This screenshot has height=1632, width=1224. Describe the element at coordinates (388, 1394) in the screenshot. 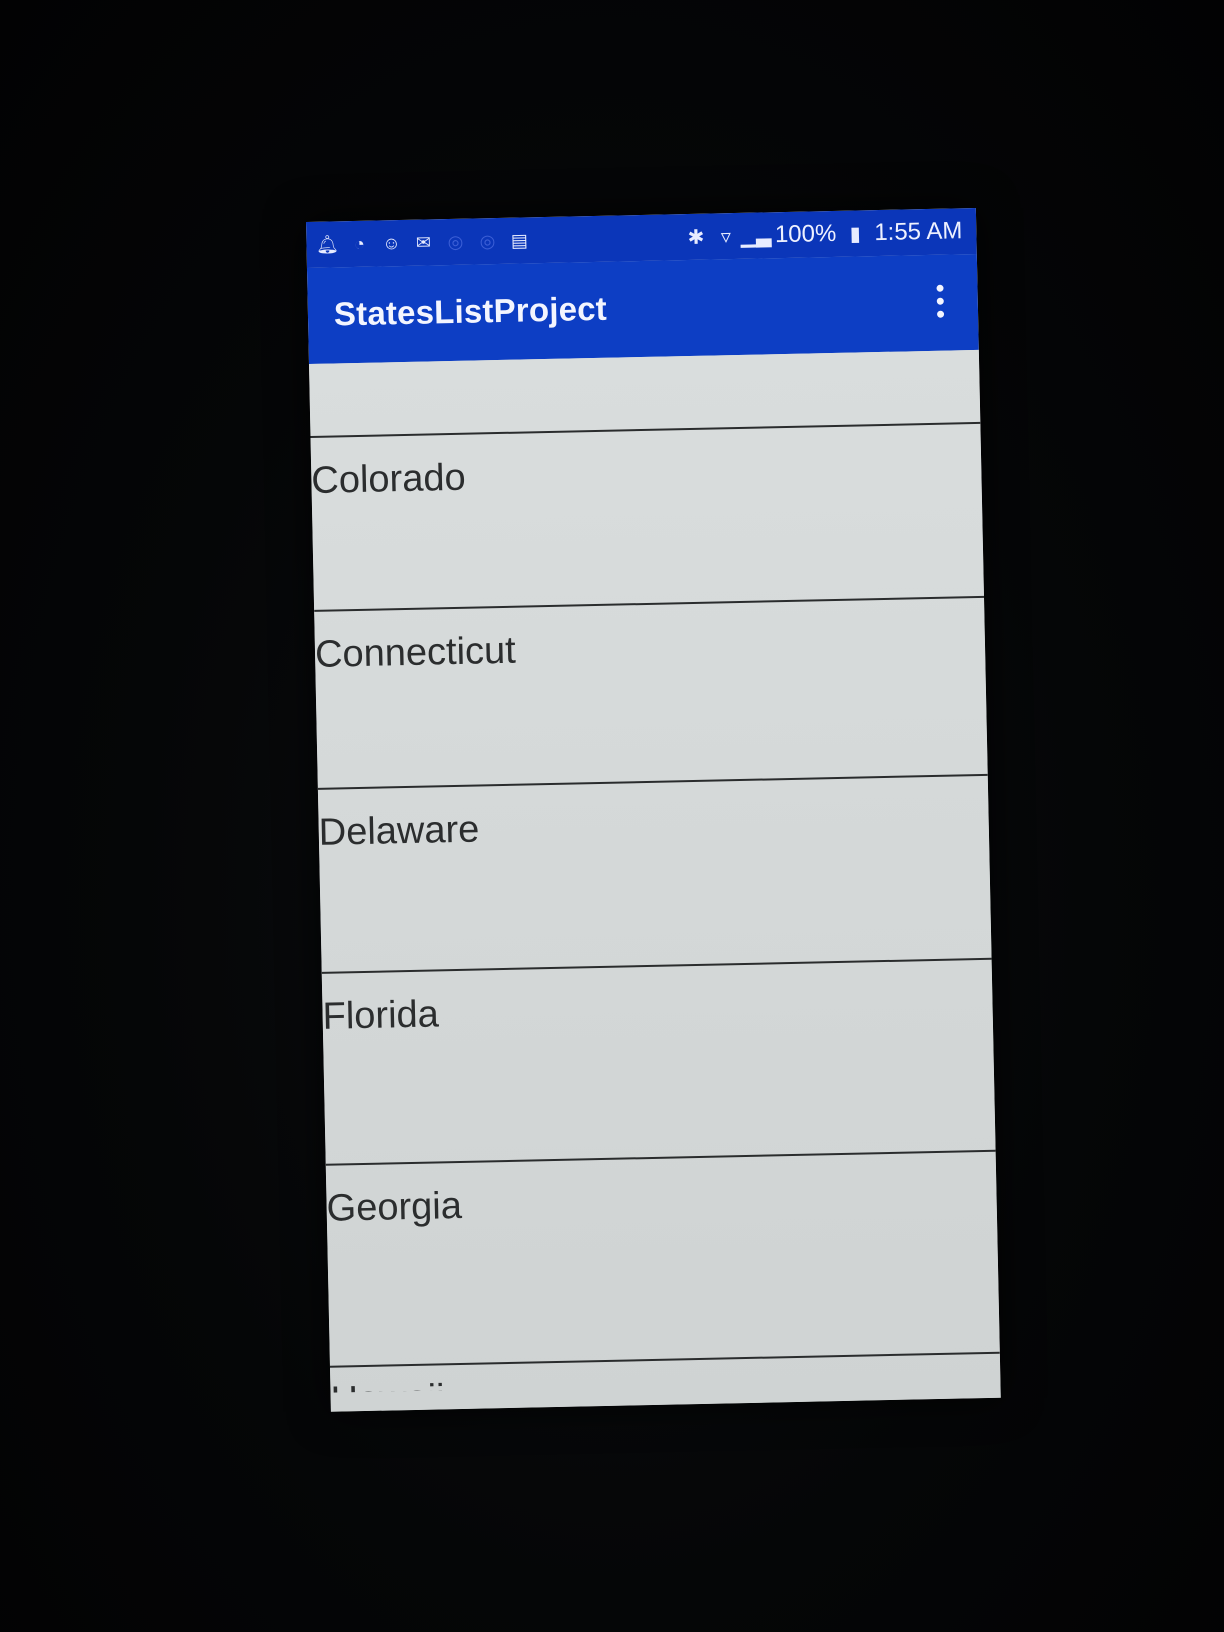

I see `list-item-label: Hawaii` at that location.